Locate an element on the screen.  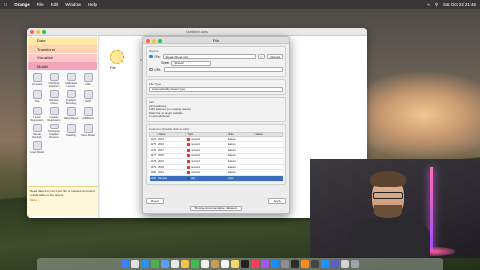
widget-sgd: Stochastic Gradient Descent is located at coordinates (54, 131).